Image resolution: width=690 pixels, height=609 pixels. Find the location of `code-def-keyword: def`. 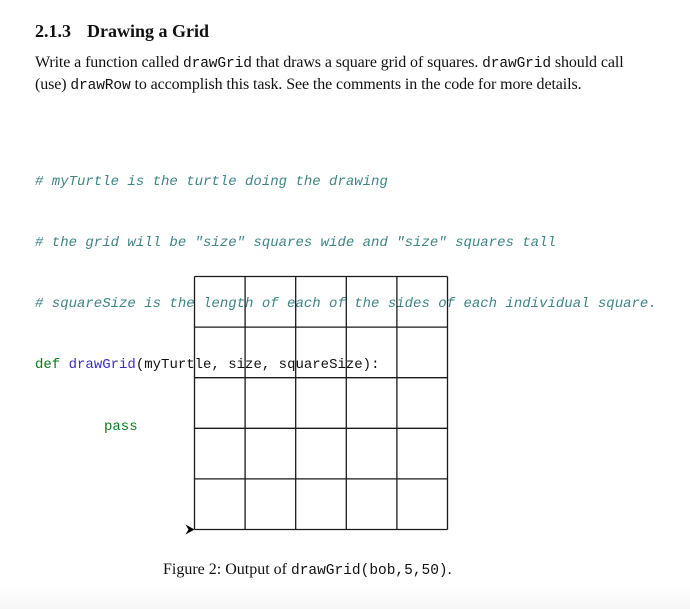

code-def-keyword: def is located at coordinates (48, 365).